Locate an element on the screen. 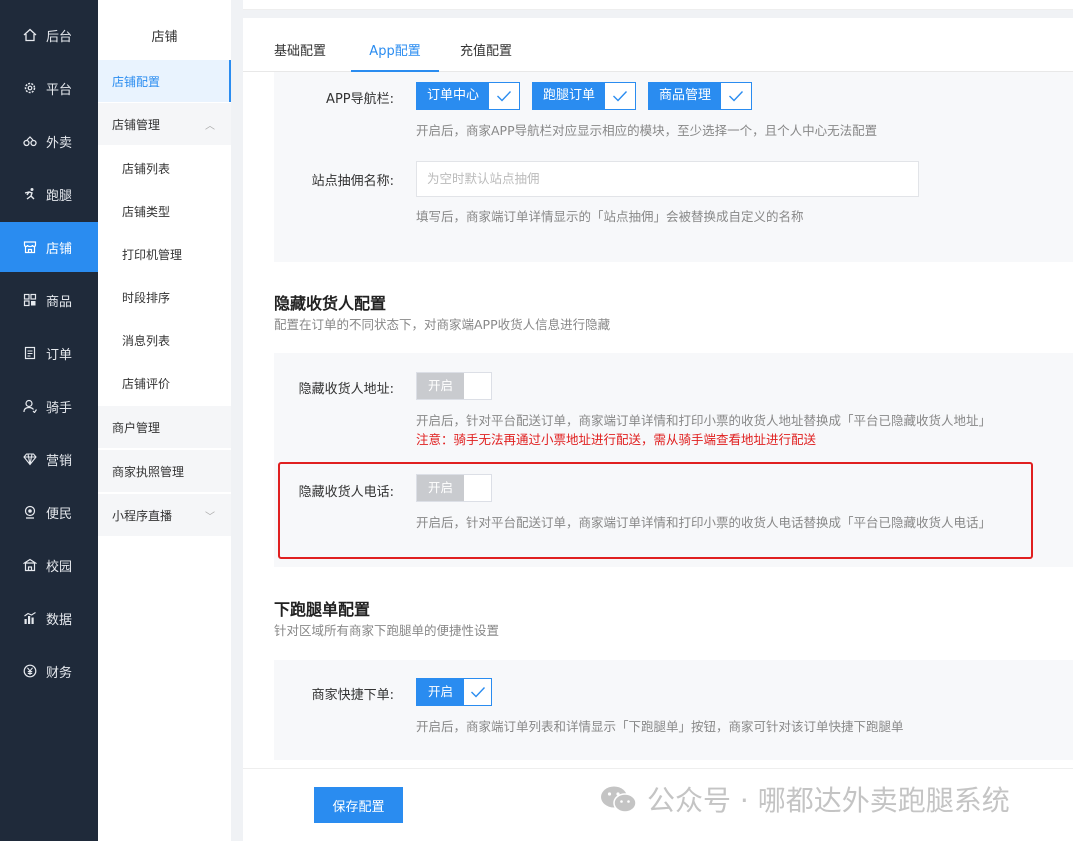 Image resolution: width=1073 pixels, height=841 pixels. option-label: 跑腿订单 is located at coordinates (569, 96).